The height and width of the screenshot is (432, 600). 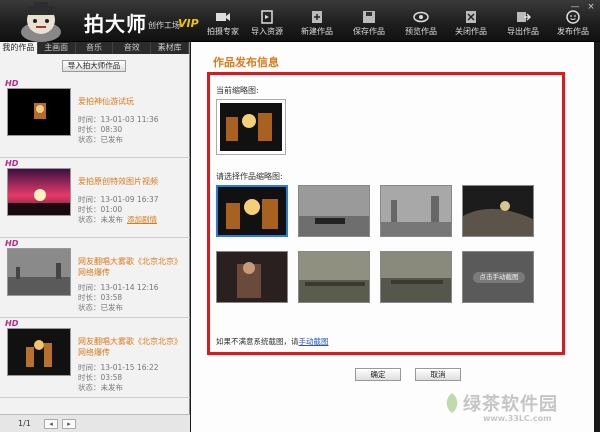 I want to click on close-work-button: 关闭作品, so click(x=471, y=23).